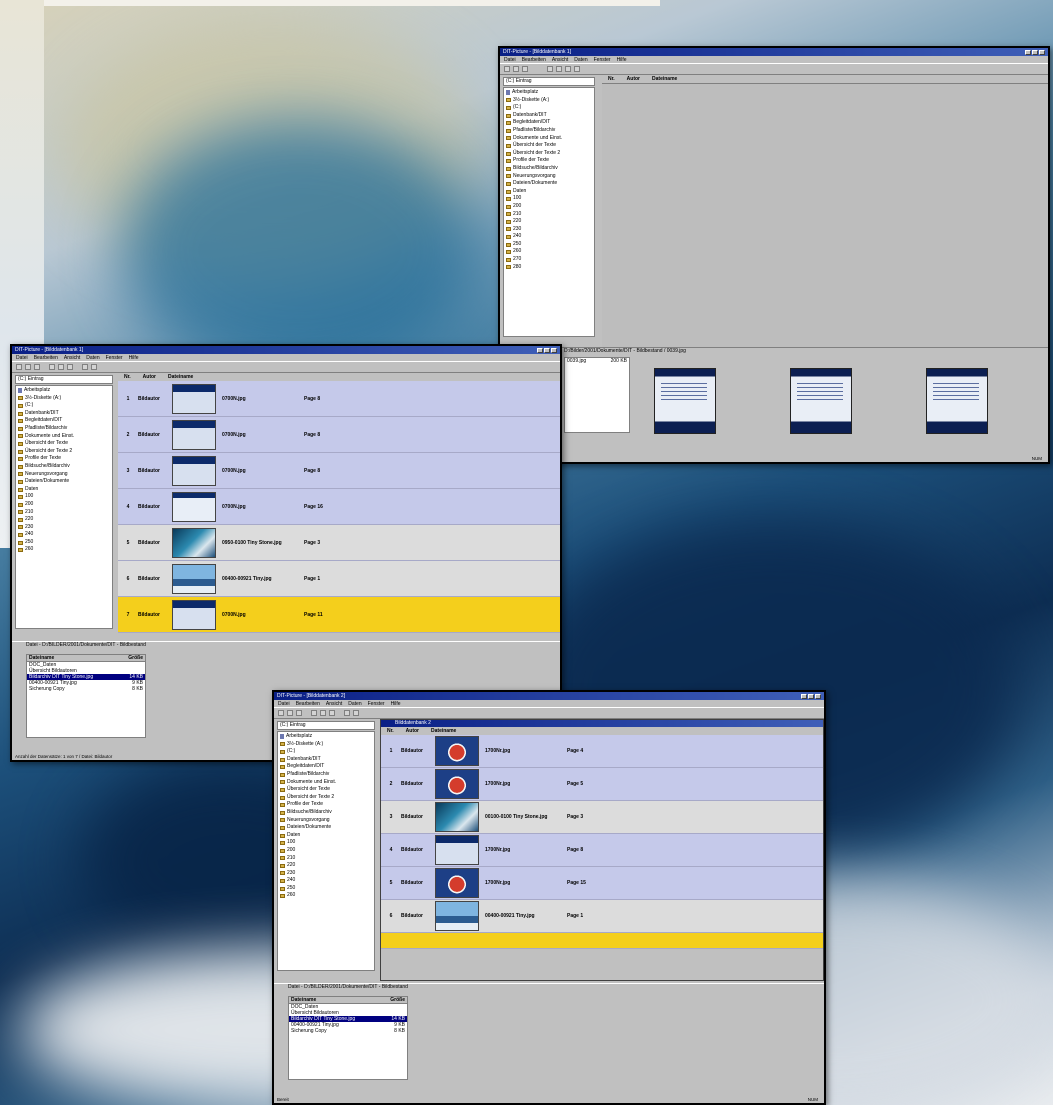 The width and height of the screenshot is (1053, 1105). I want to click on table-row: 1 Bildautor 1700Nr.jpg Page 4, so click(602, 751).